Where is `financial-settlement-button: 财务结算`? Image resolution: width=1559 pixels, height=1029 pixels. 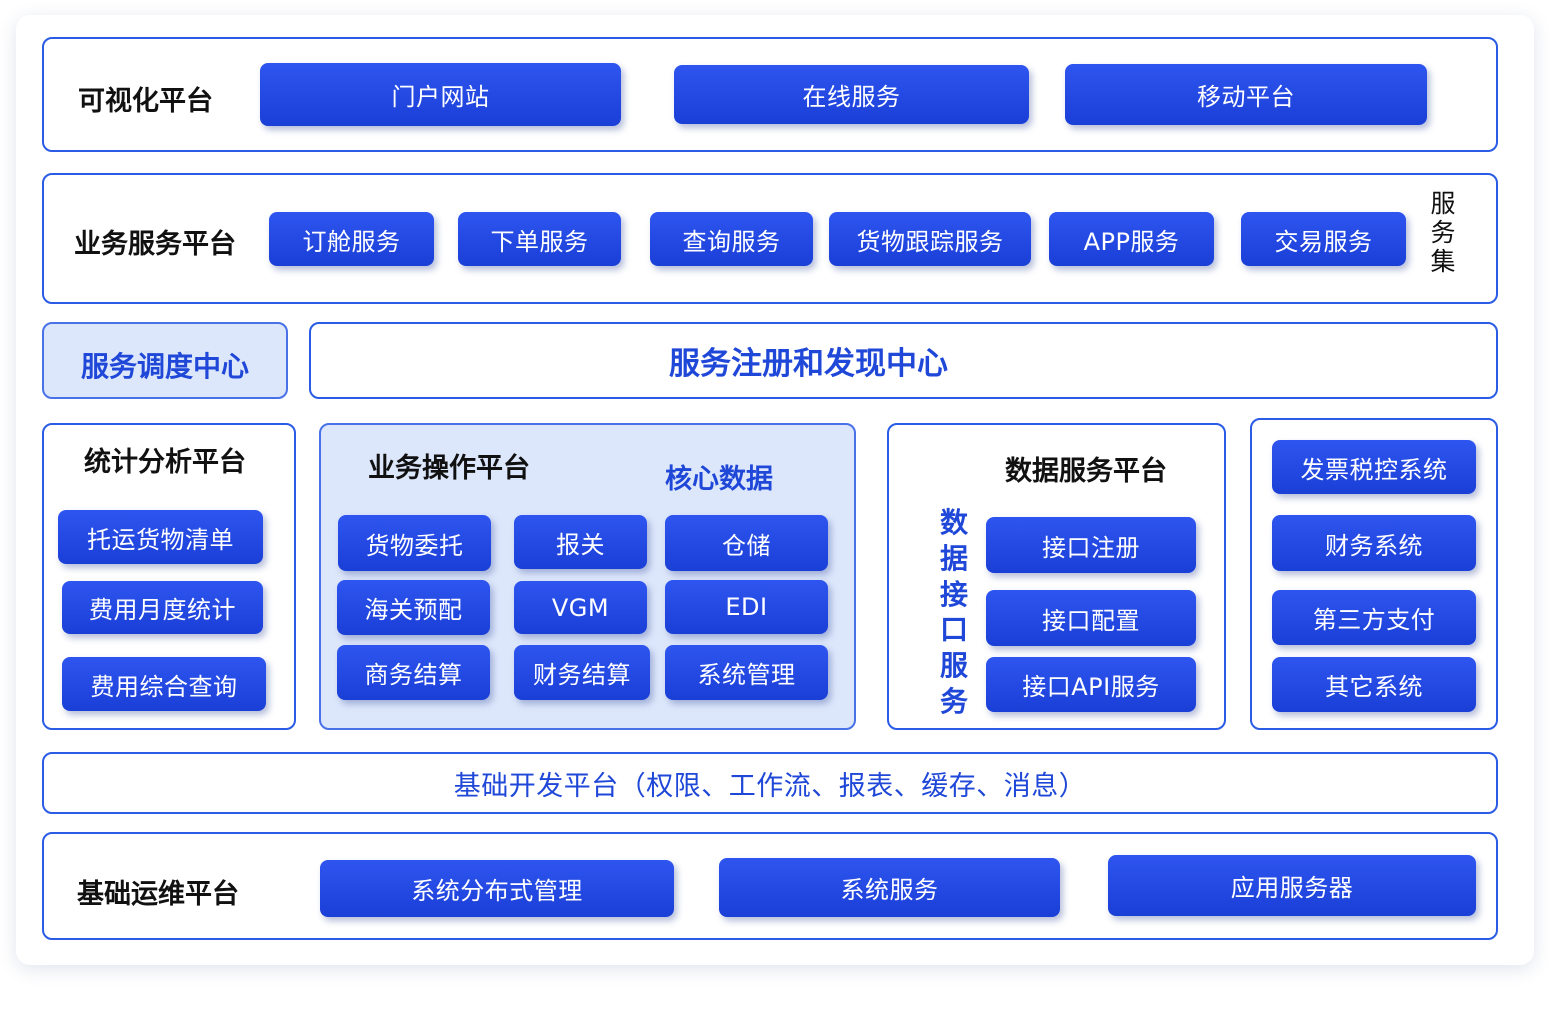
financial-settlement-button: 财务结算 is located at coordinates (582, 672).